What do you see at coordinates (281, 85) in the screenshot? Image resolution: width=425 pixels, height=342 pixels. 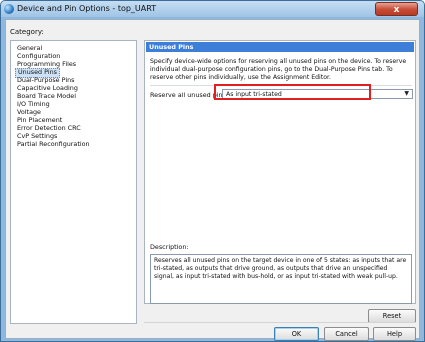 I see `separator` at bounding box center [281, 85].